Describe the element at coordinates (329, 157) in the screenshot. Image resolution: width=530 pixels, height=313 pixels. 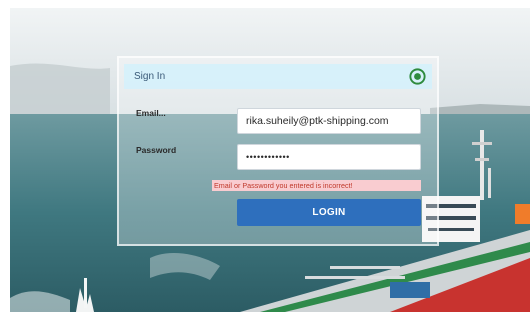
I see `password-field: ••••••••••••` at that location.